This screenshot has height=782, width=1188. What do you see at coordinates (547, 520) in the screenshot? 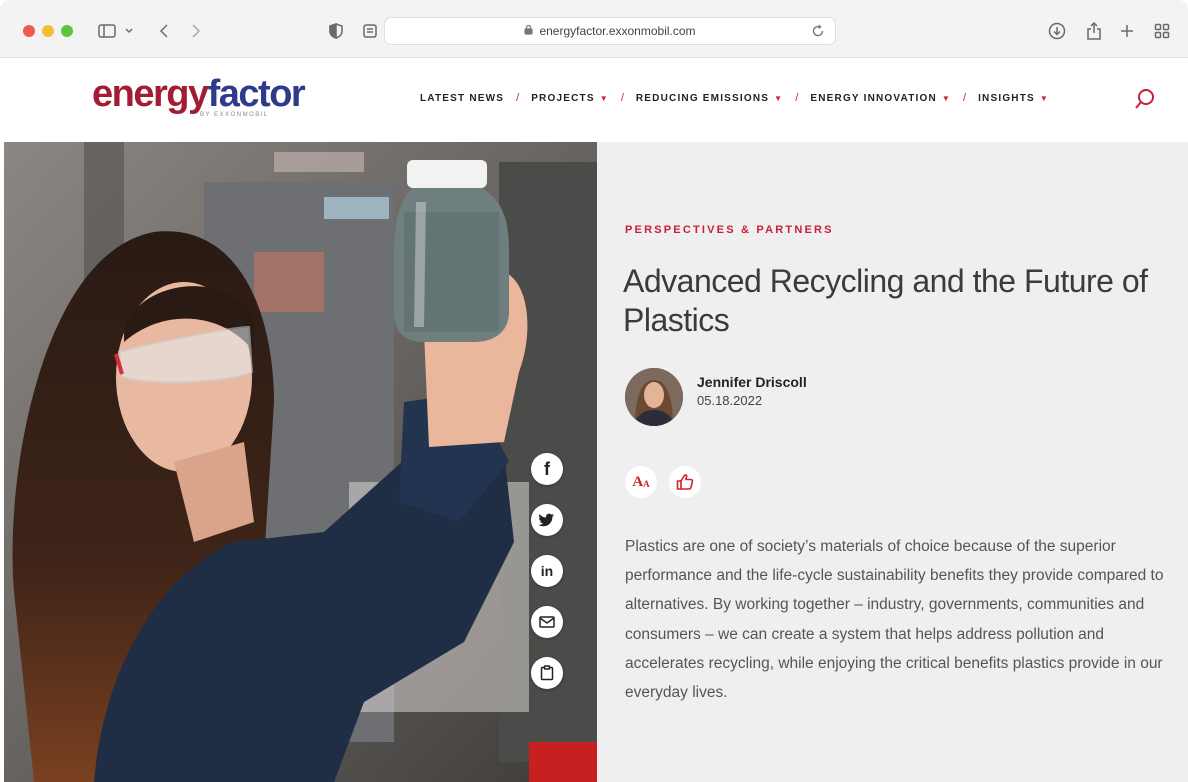
I see `twitter-icon` at bounding box center [547, 520].